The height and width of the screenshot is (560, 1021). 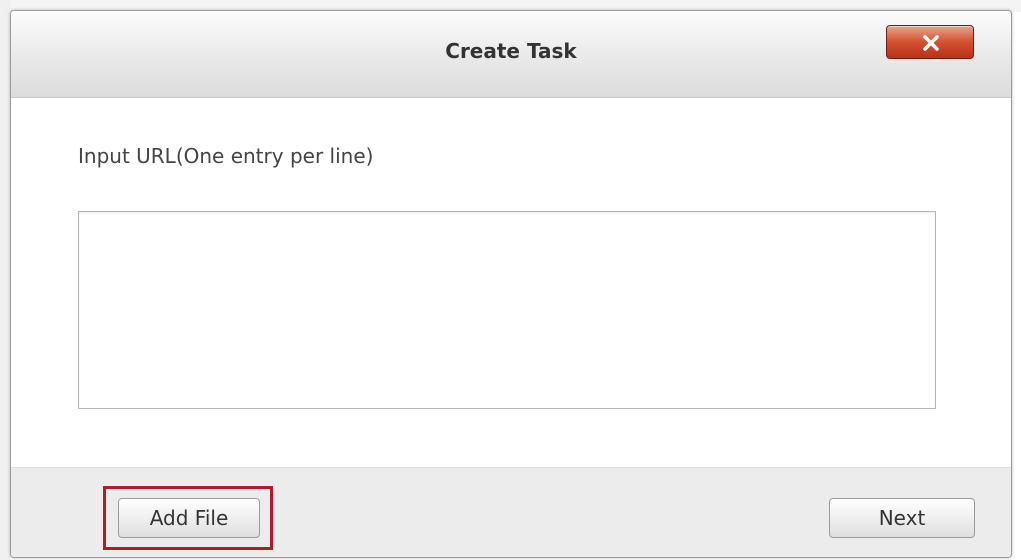 I want to click on close-button, so click(x=930, y=42).